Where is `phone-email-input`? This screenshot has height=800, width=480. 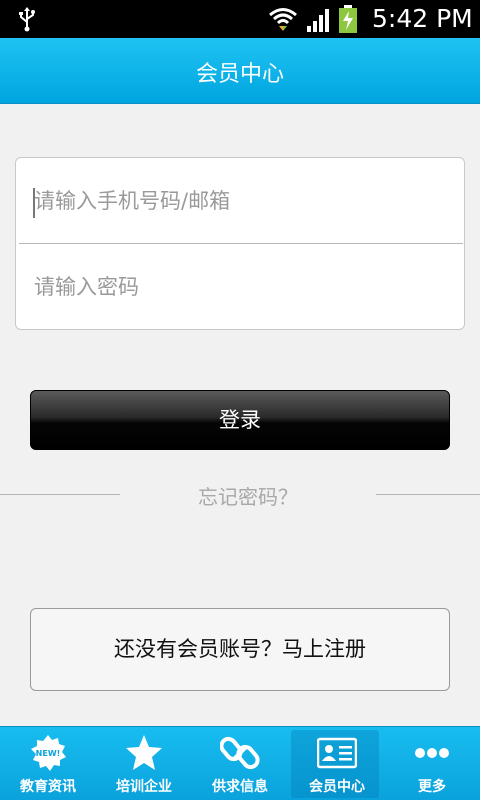
phone-email-input is located at coordinates (240, 200).